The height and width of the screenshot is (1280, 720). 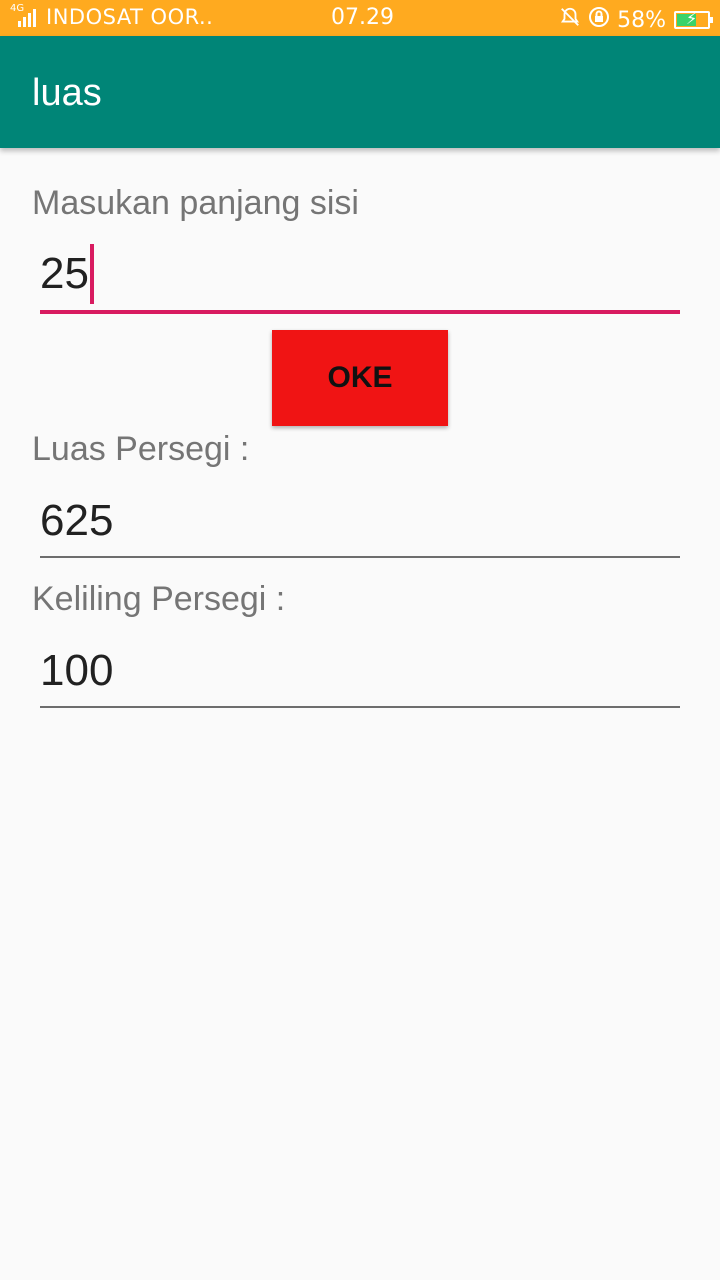 What do you see at coordinates (641, 20) in the screenshot?
I see `battery-percent: 58%` at bounding box center [641, 20].